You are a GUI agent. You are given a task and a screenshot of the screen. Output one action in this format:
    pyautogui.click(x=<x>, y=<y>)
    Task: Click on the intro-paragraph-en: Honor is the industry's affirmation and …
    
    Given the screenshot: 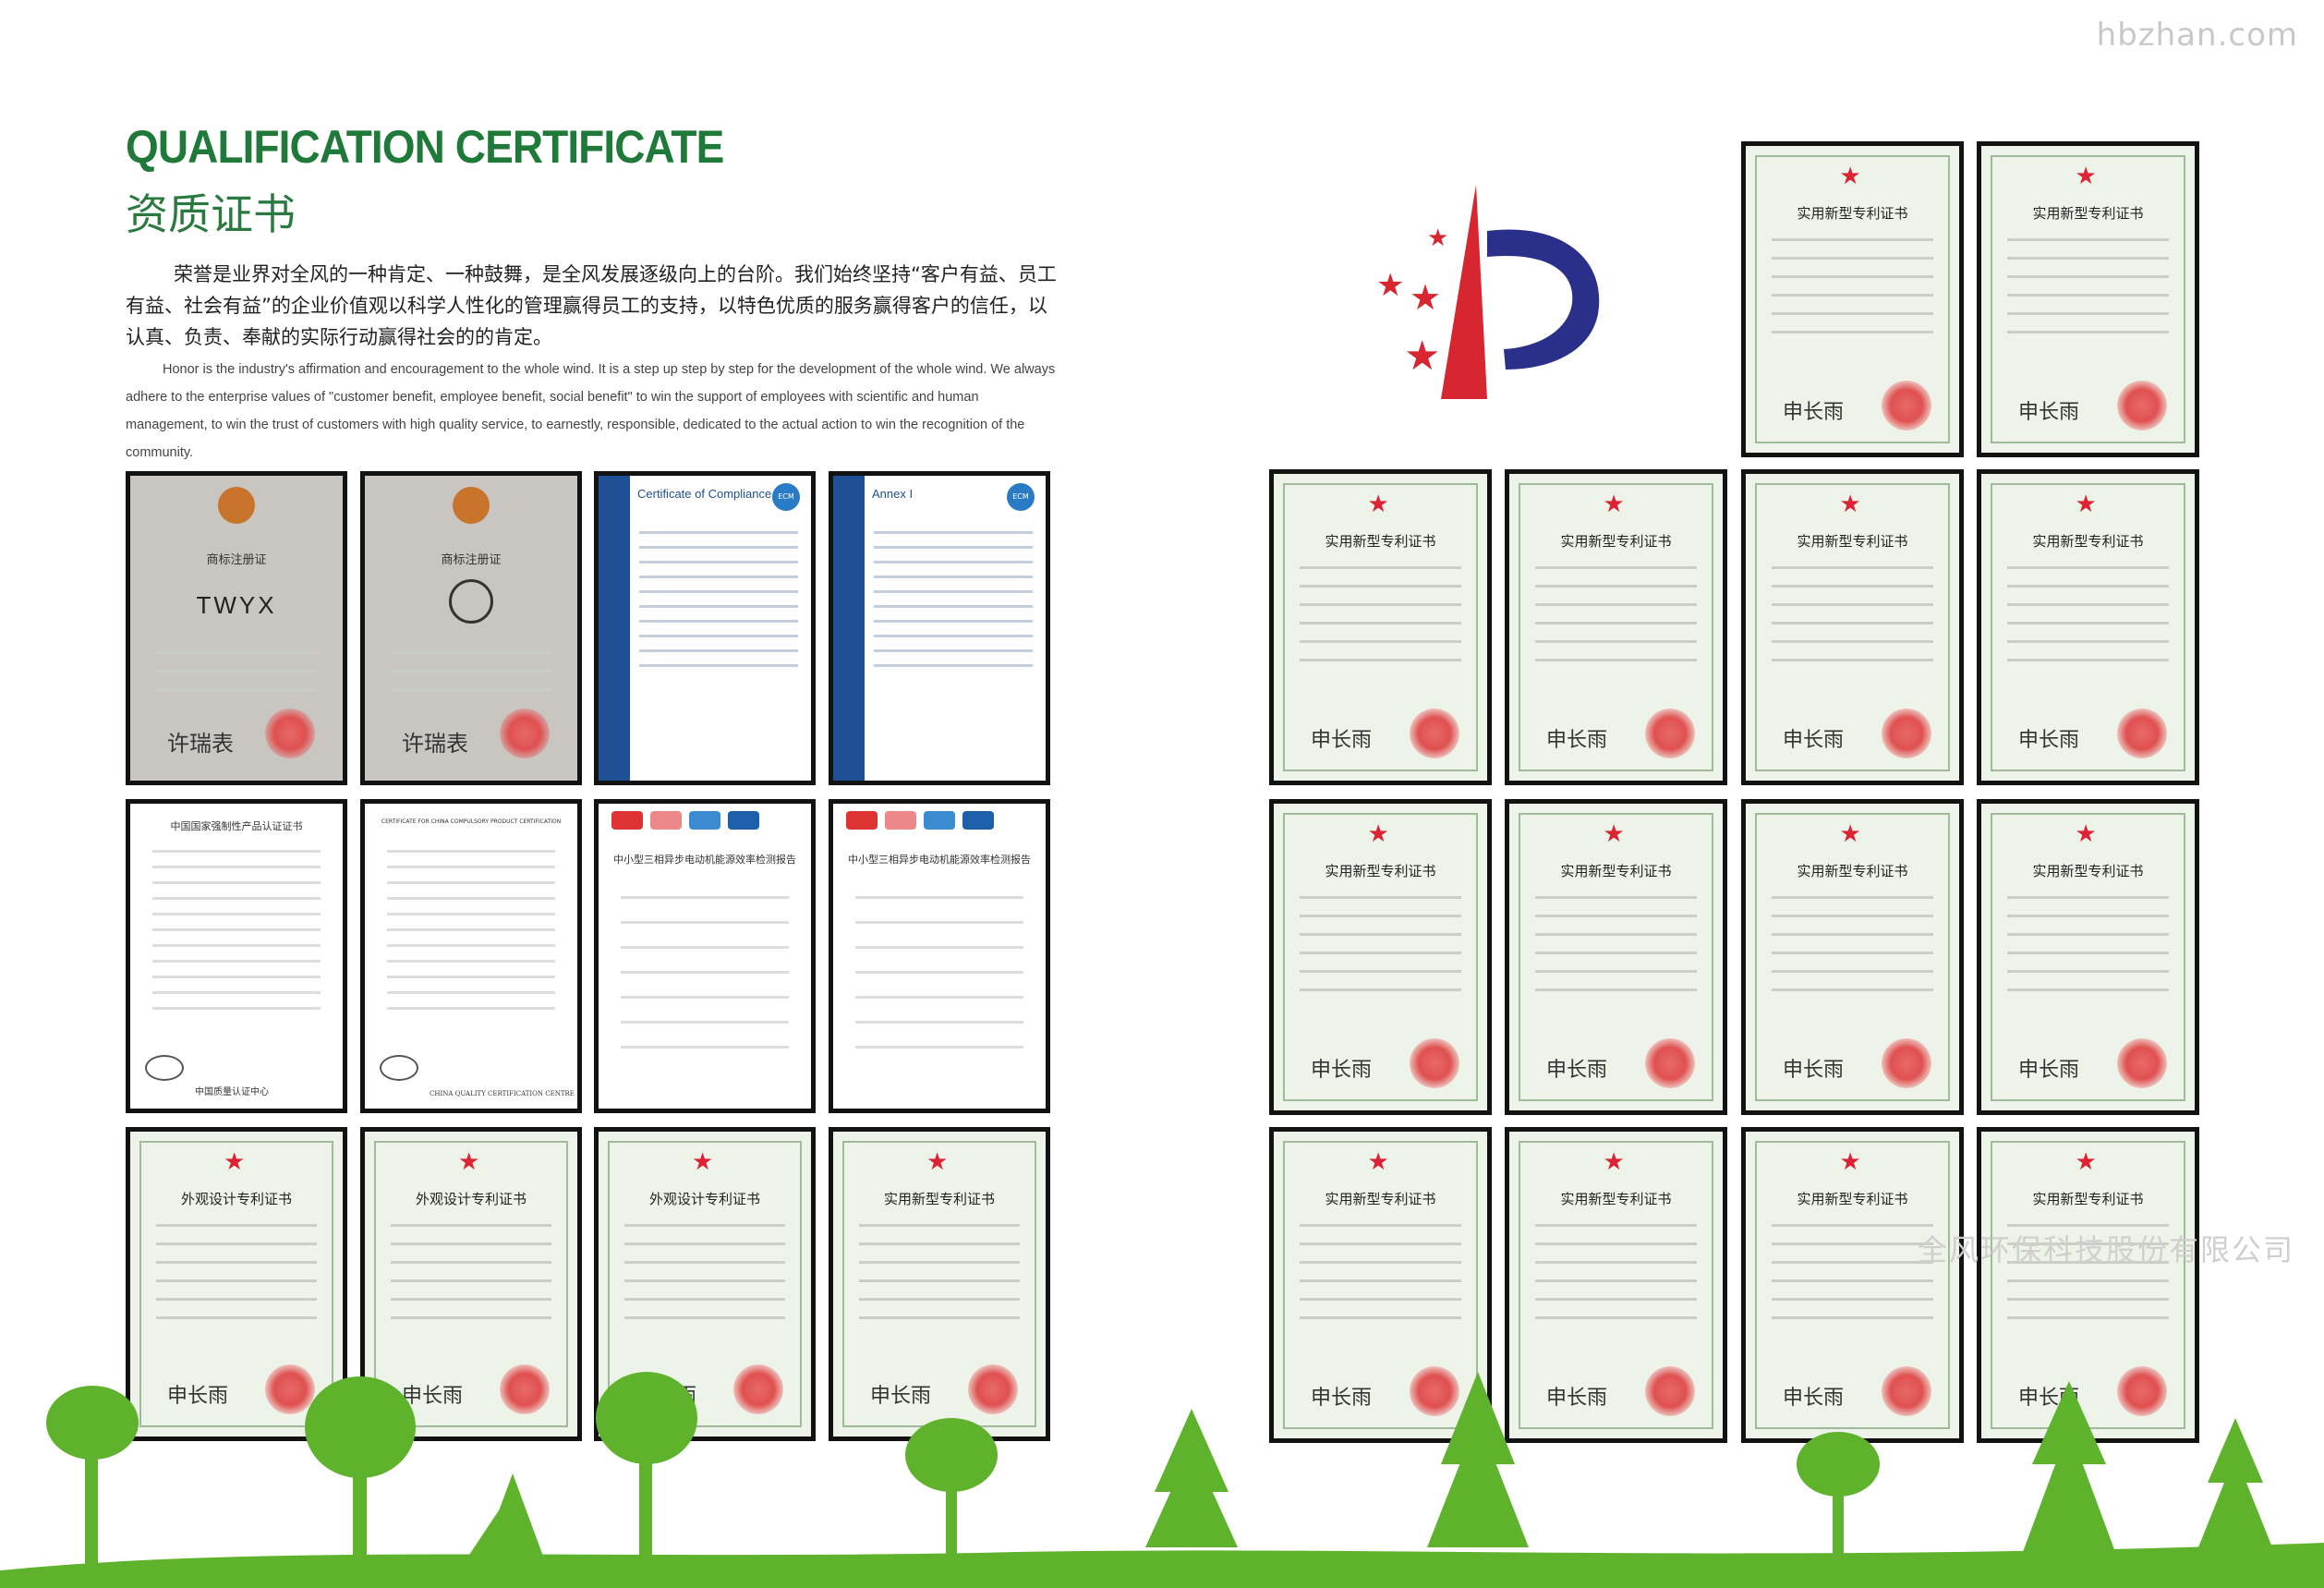 What is the action you would take?
    pyautogui.click(x=591, y=411)
    